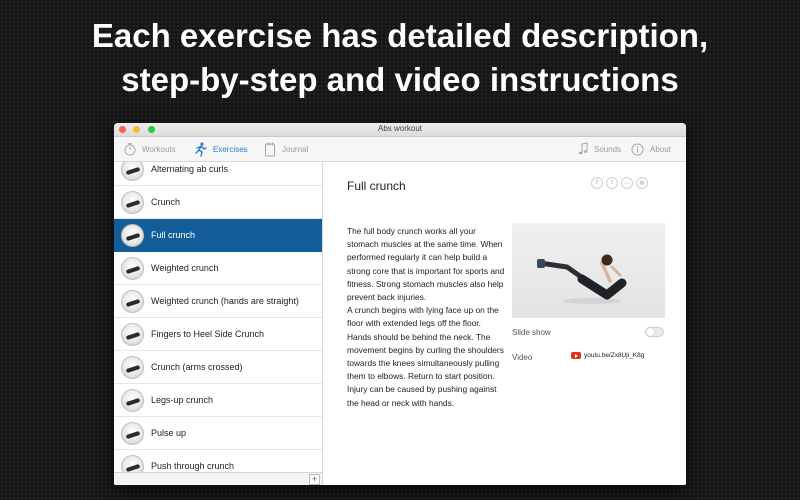 The width and height of the screenshot is (800, 500). I want to click on list-item-label: Full crunch, so click(173, 235).